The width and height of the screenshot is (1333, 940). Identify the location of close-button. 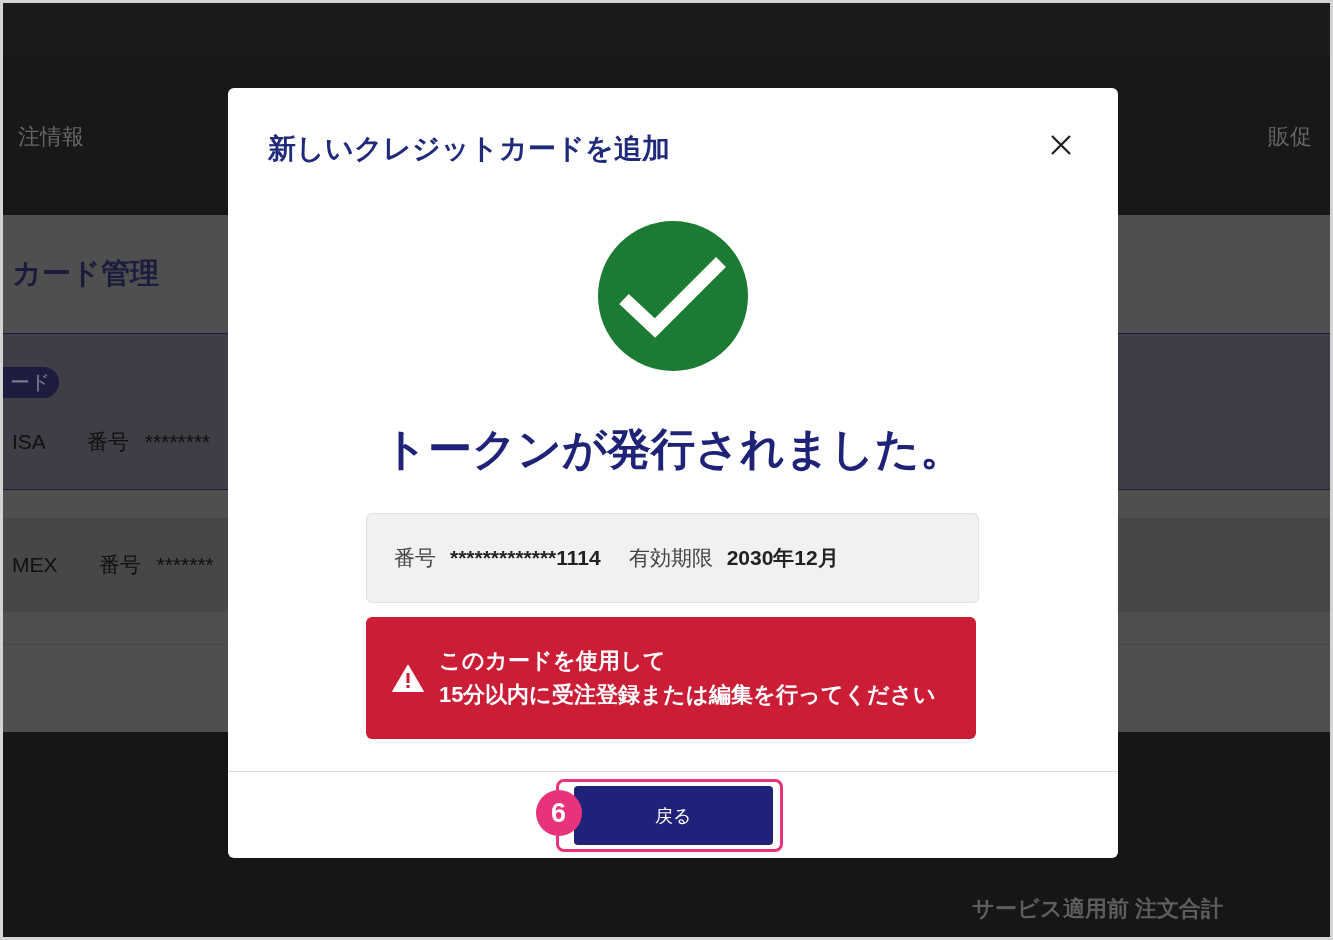
(1061, 145).